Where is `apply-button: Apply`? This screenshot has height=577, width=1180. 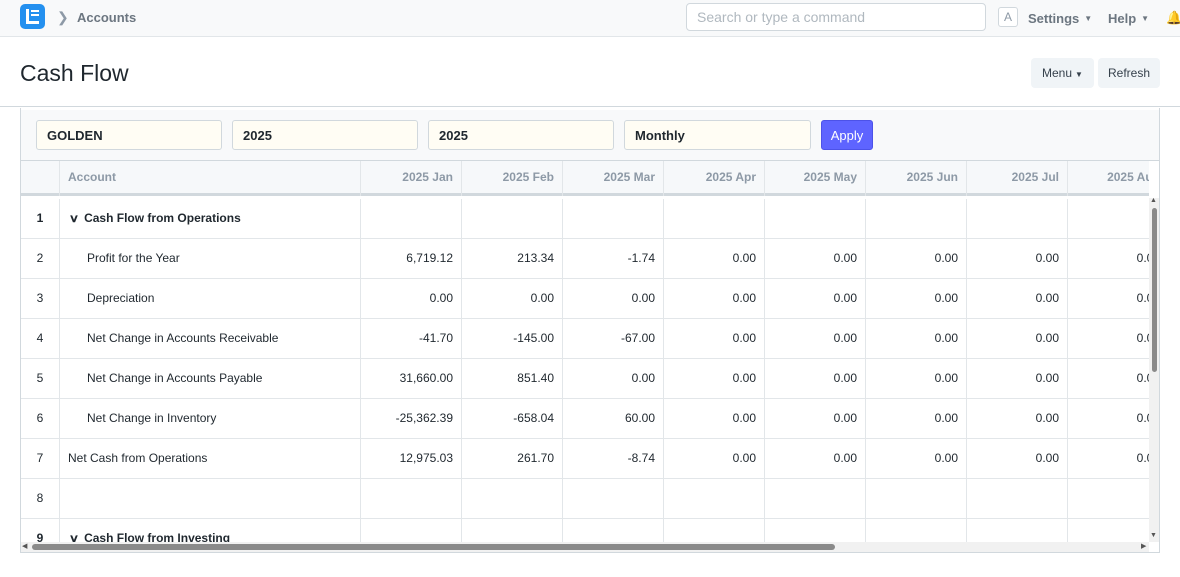 apply-button: Apply is located at coordinates (847, 135).